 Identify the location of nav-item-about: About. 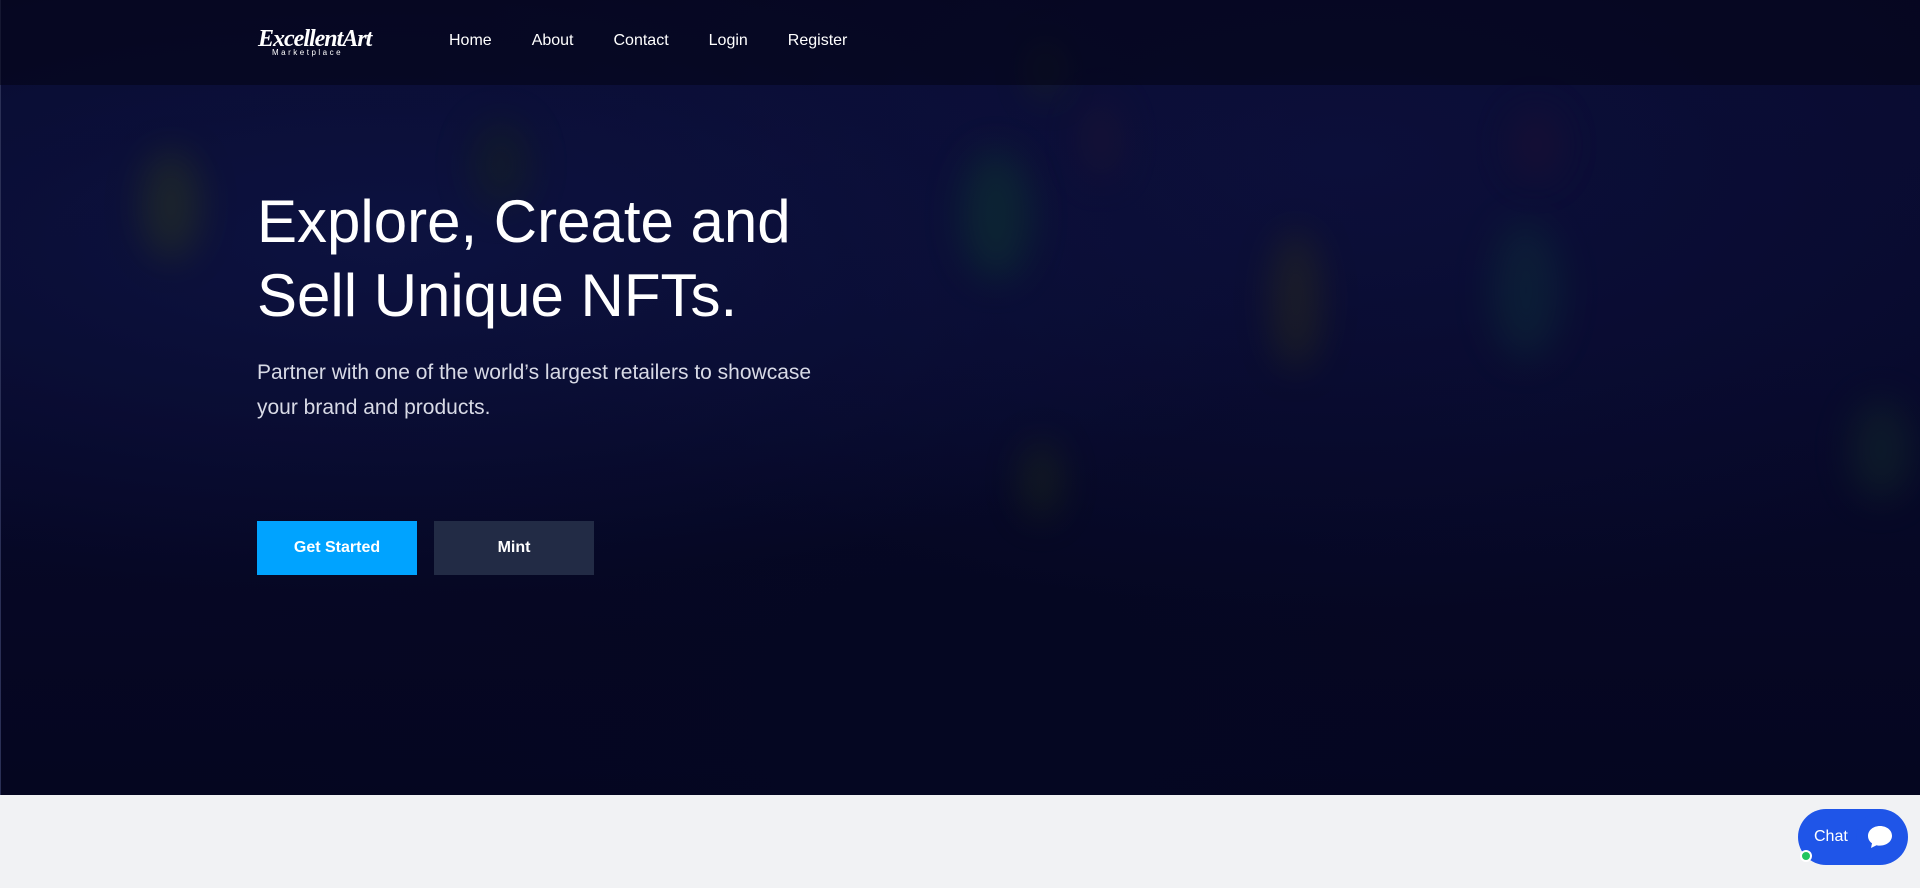
(553, 41).